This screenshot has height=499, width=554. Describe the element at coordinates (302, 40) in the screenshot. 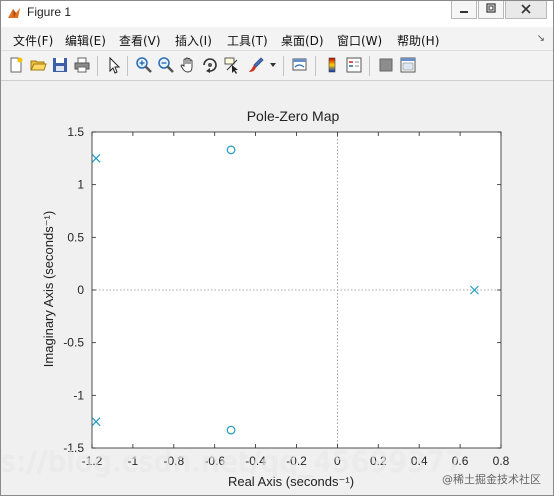

I see `menu-desktop: 桌面(D)` at that location.